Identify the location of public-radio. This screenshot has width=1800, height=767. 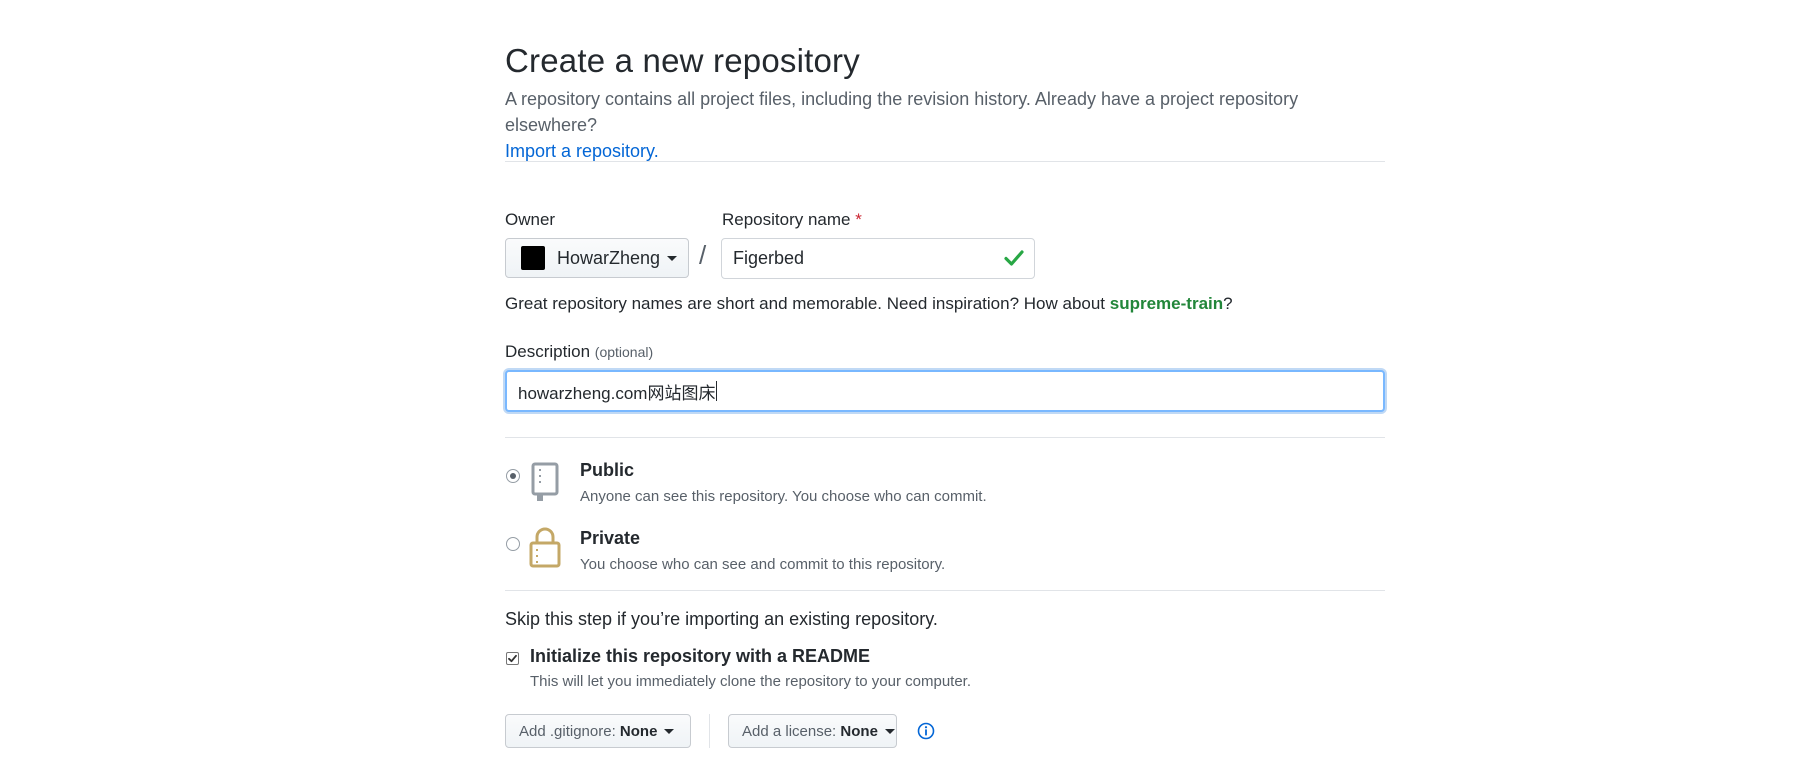
(513, 476).